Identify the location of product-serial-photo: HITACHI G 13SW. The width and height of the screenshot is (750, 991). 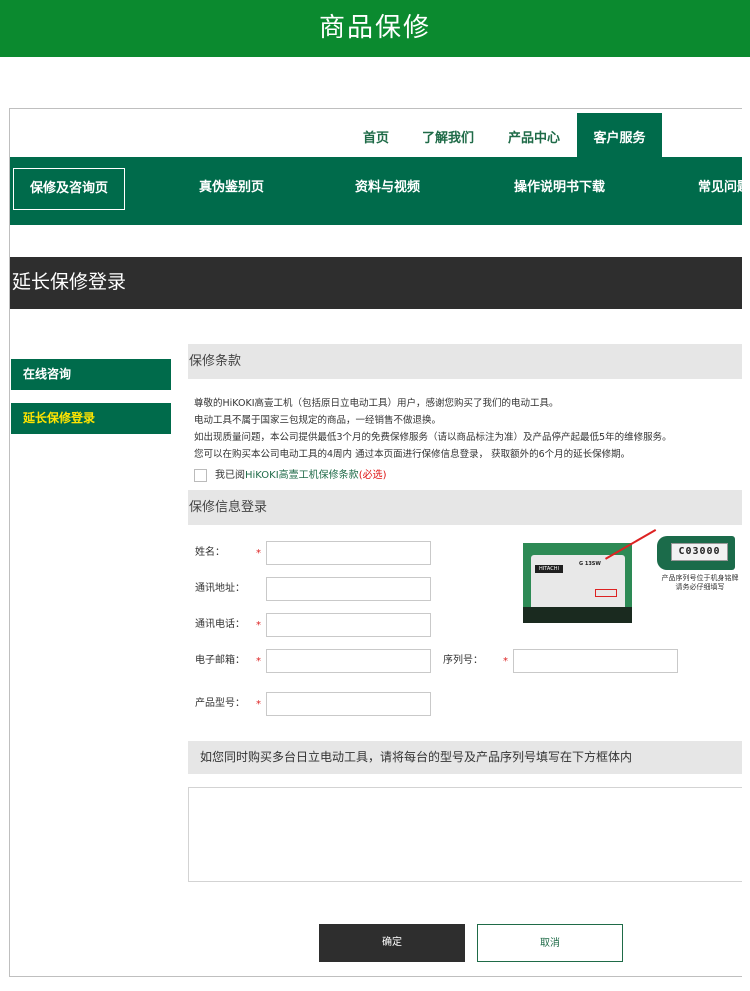
(577, 583).